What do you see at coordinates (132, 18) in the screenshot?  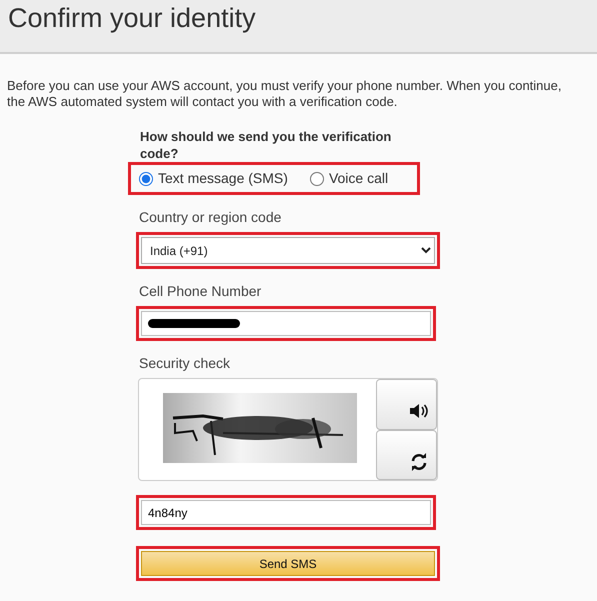 I see `page-title: Confirm your identity` at bounding box center [132, 18].